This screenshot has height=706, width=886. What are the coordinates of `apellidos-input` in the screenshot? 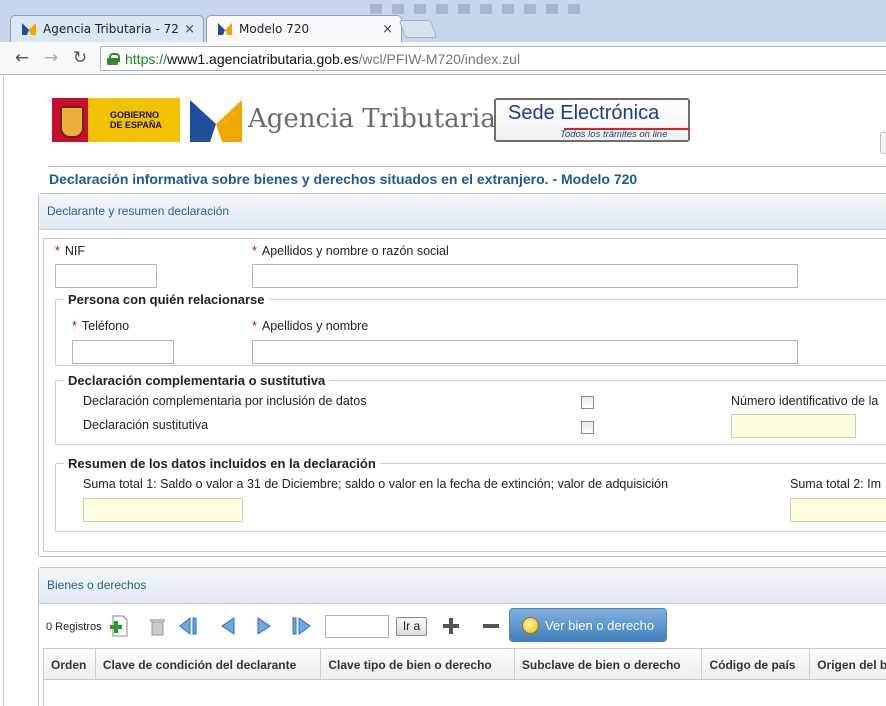 It's located at (525, 352).